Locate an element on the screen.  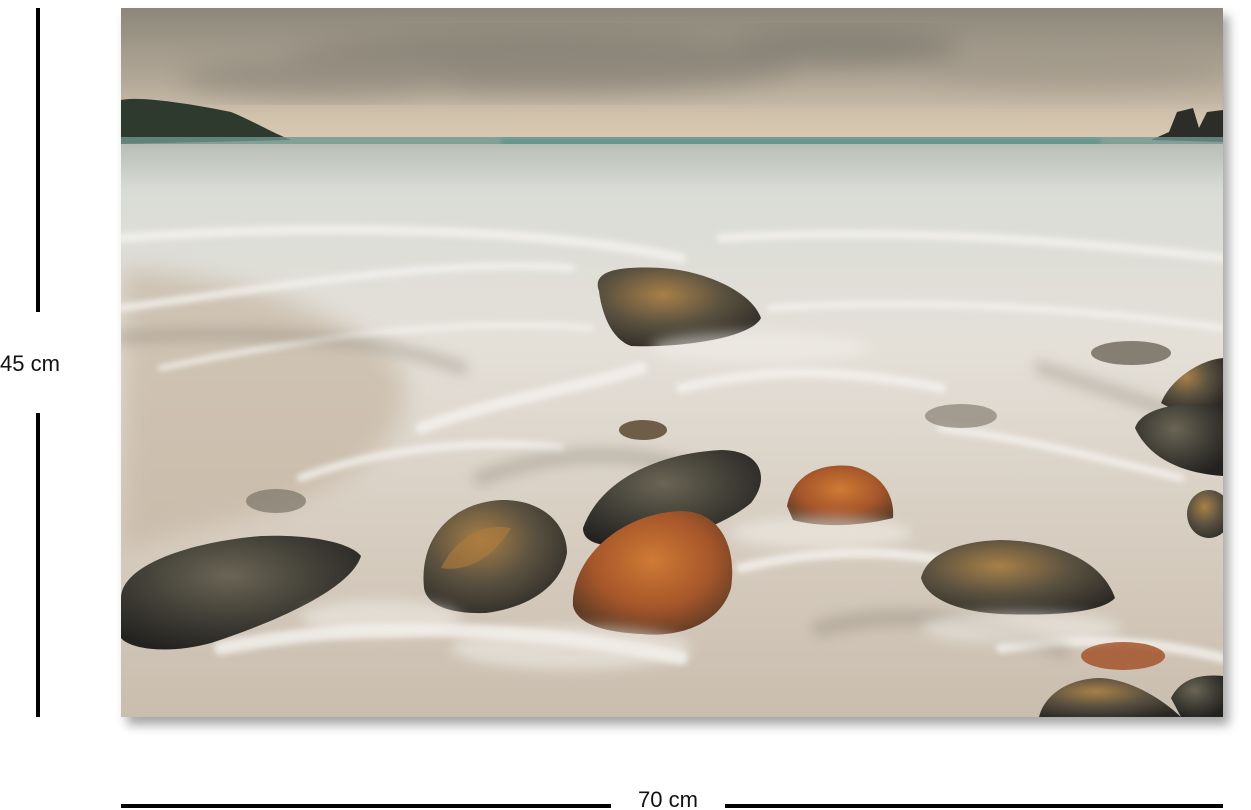
height-dimension-label: 45 cm is located at coordinates (30, 363).